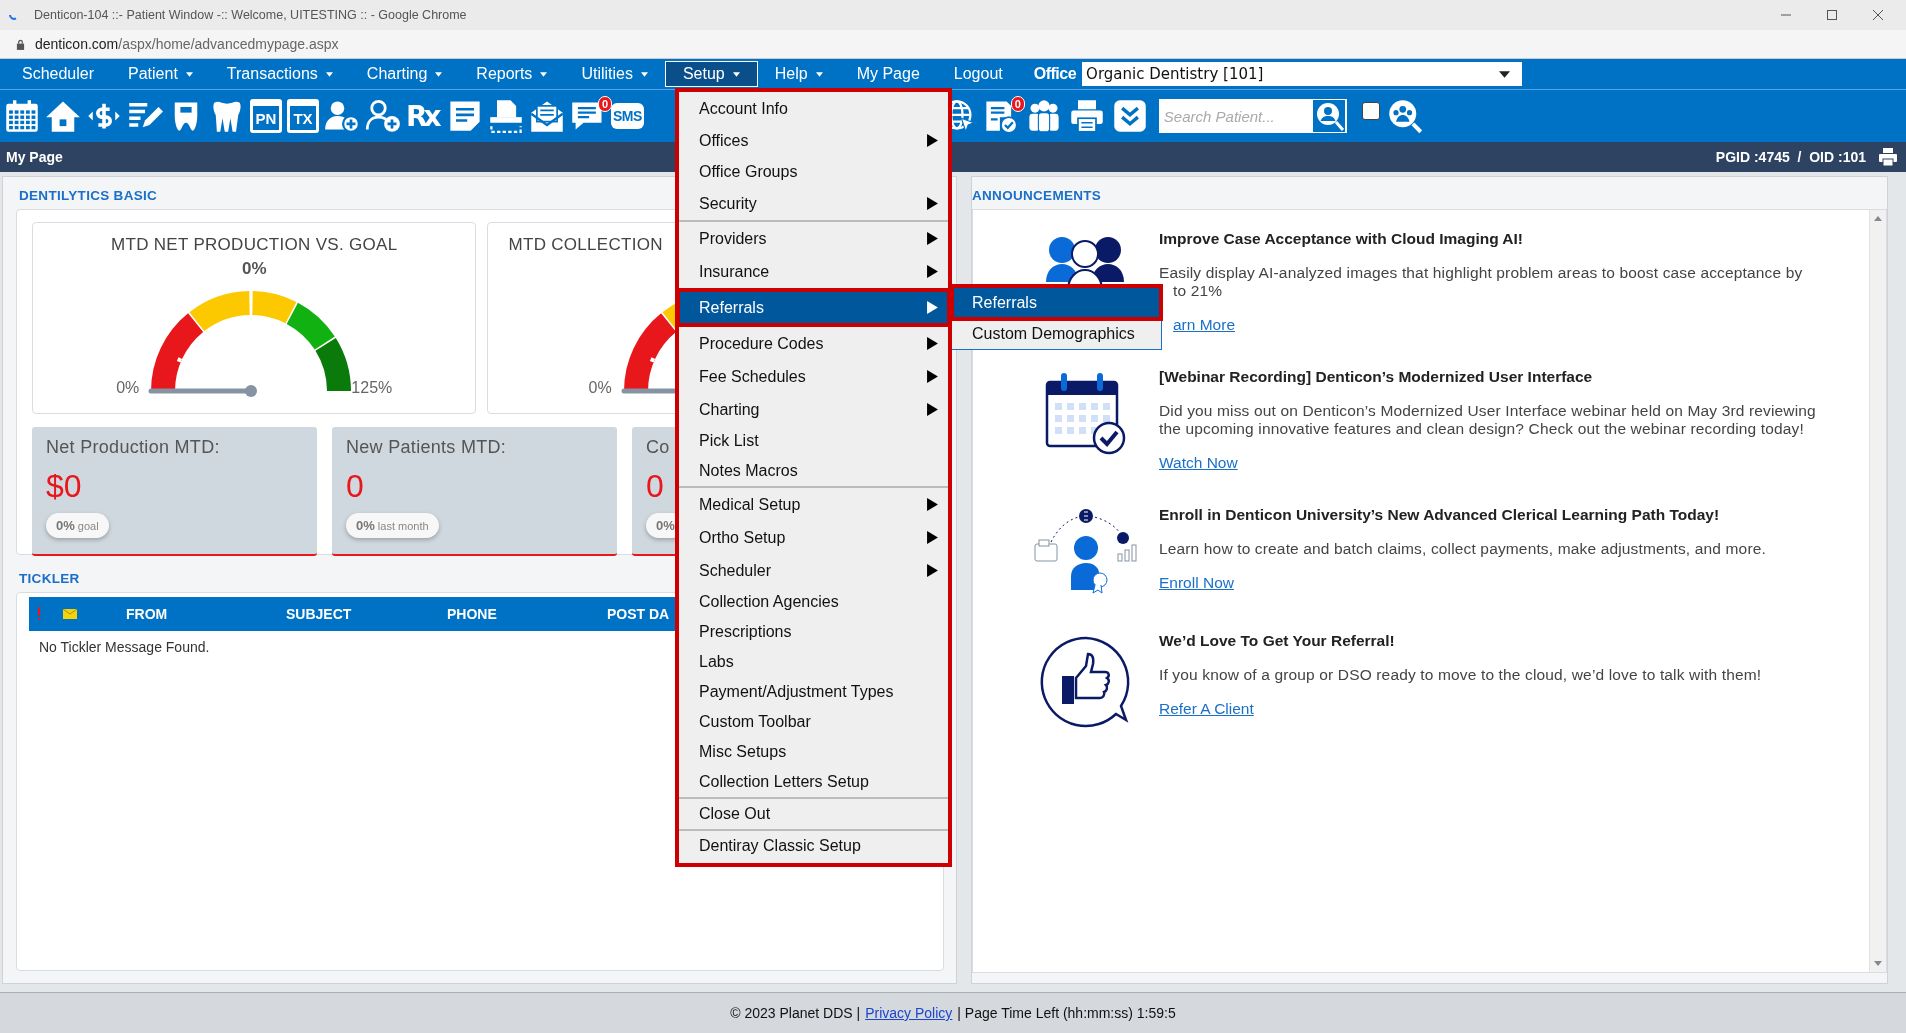 Image resolution: width=1906 pixels, height=1033 pixels. Describe the element at coordinates (1790, 157) in the screenshot. I see `page-ids: PGID :4745 / OID :101` at that location.